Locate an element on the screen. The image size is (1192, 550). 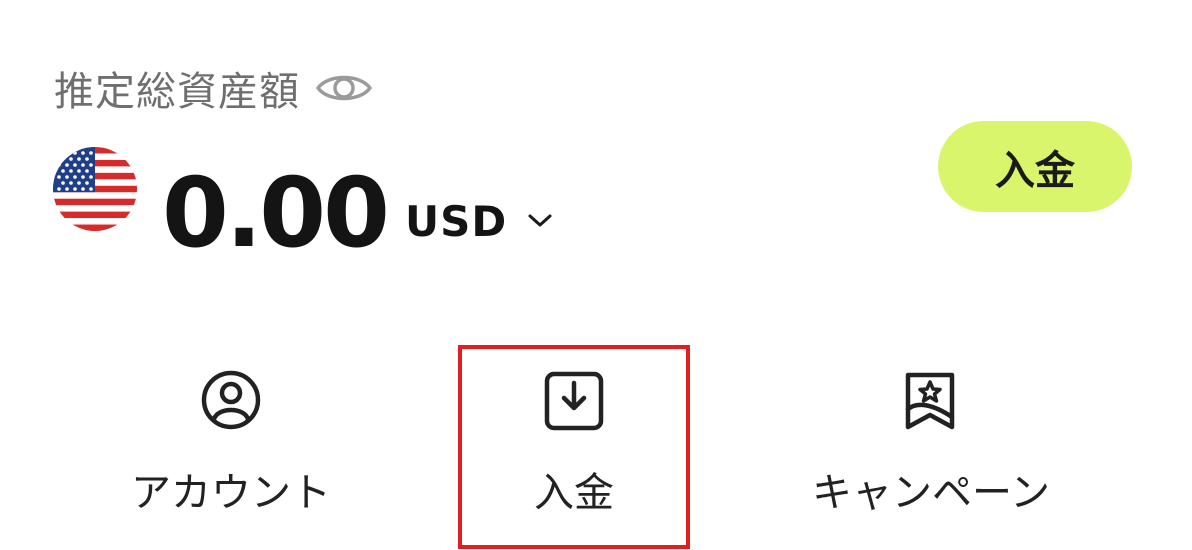
currency-selector: USD is located at coordinates (479, 221).